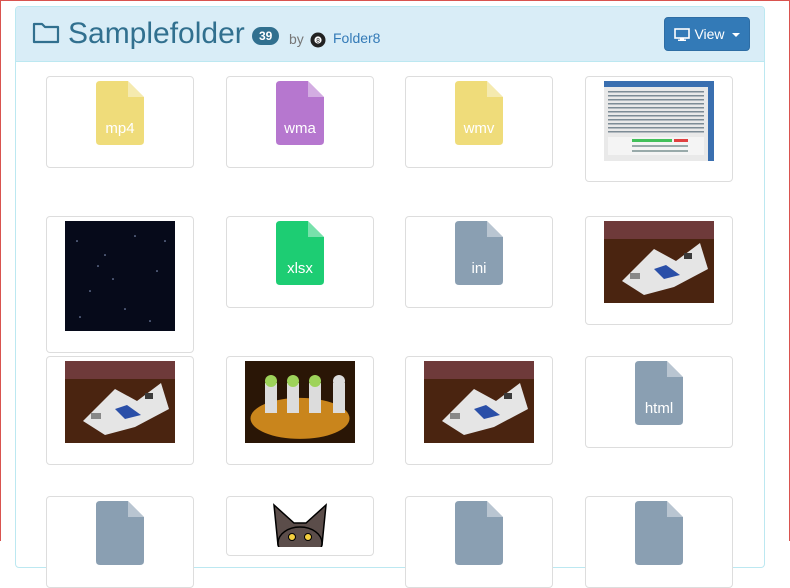  I want to click on lego-minifigures-thumbnail, so click(300, 404).